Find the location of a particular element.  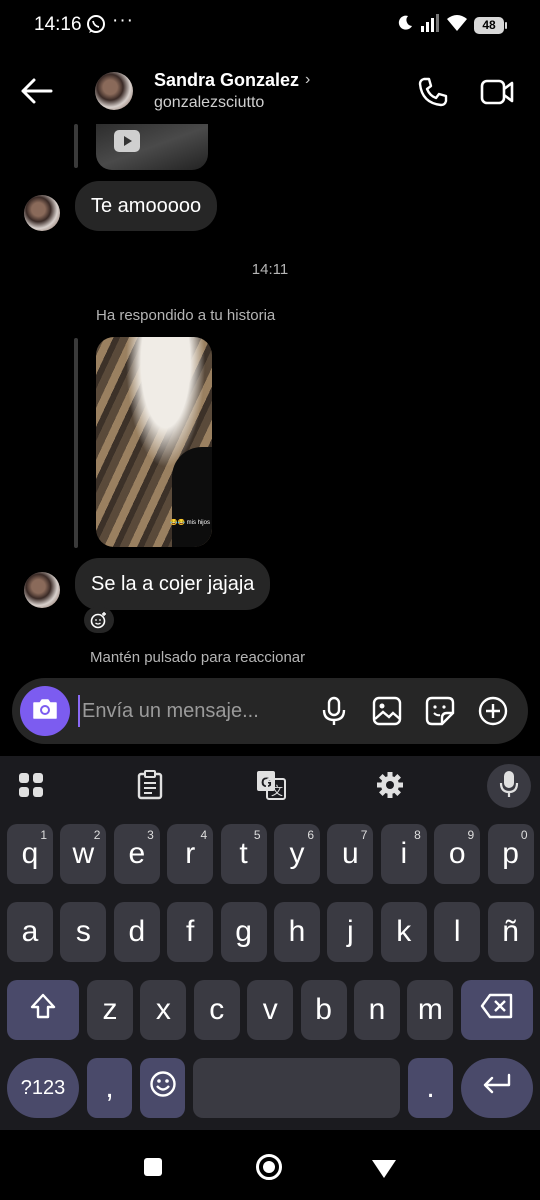

key-p: p0 is located at coordinates (510, 854).